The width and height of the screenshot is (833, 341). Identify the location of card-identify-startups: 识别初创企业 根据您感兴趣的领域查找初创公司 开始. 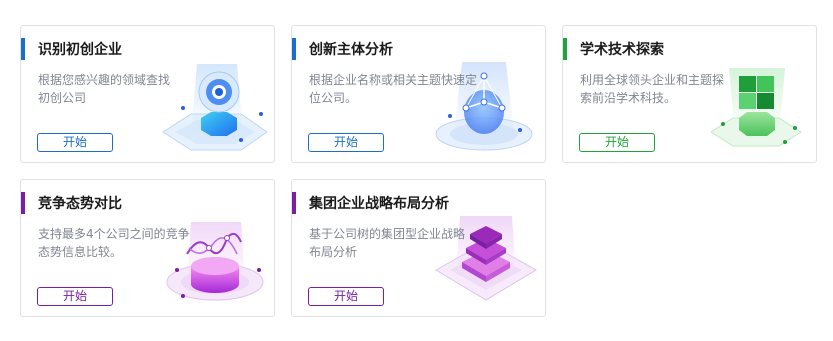
(147, 94).